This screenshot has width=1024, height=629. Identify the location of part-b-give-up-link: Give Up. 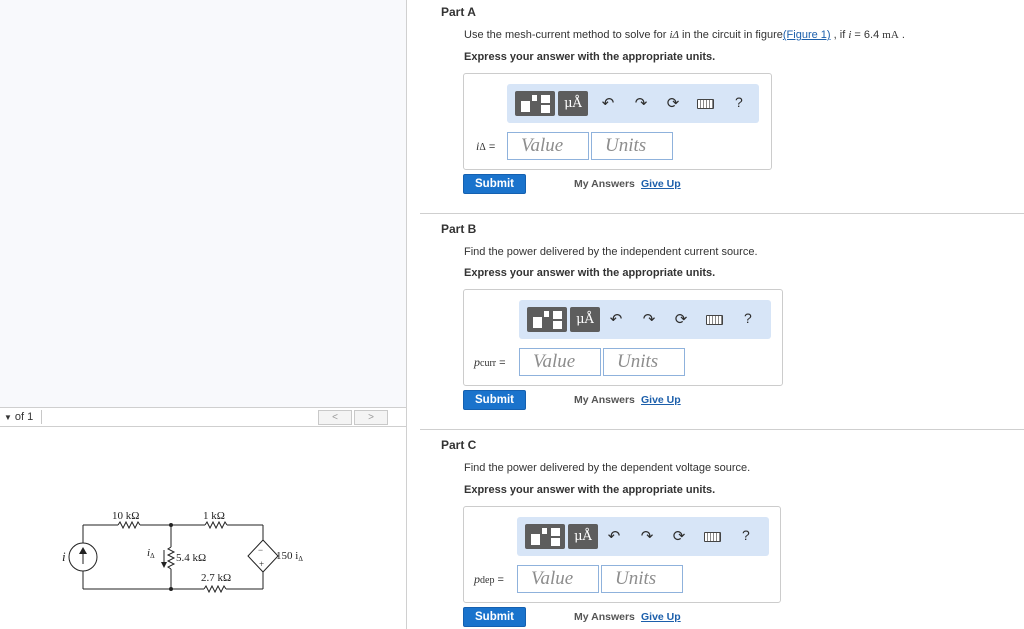
(661, 400).